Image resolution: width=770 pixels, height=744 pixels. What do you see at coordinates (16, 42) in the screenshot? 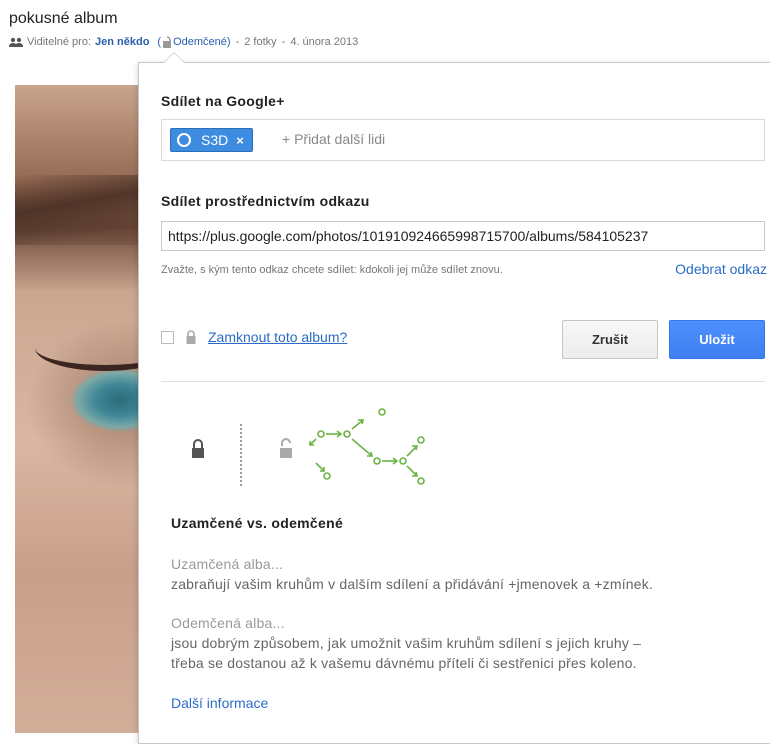
I see `people-icon` at bounding box center [16, 42].